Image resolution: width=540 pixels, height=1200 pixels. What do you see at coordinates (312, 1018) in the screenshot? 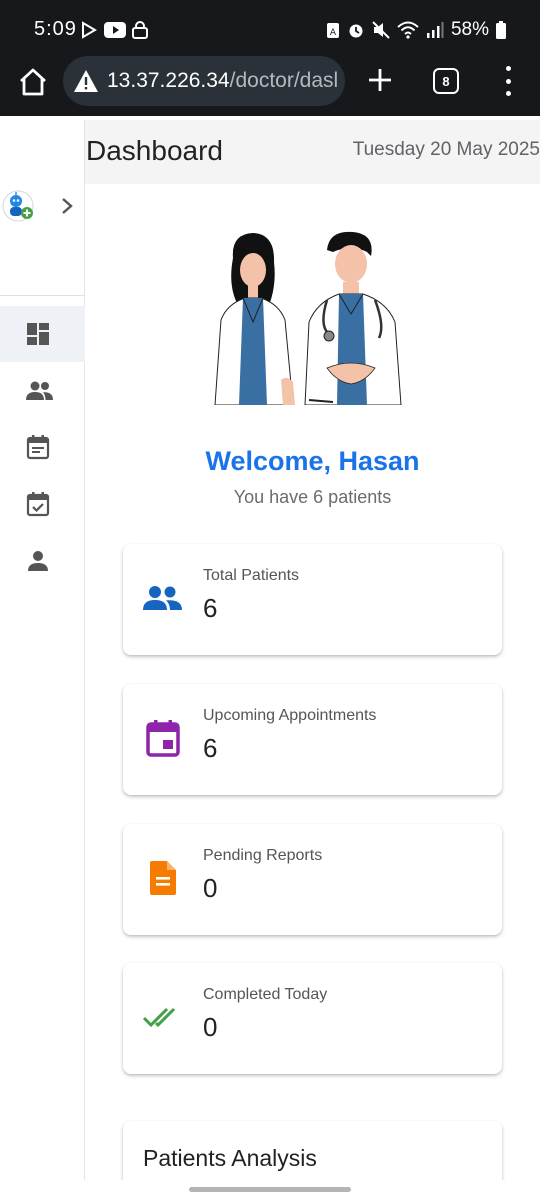
I see `stat-card-completed-today: Completed Today 0` at bounding box center [312, 1018].